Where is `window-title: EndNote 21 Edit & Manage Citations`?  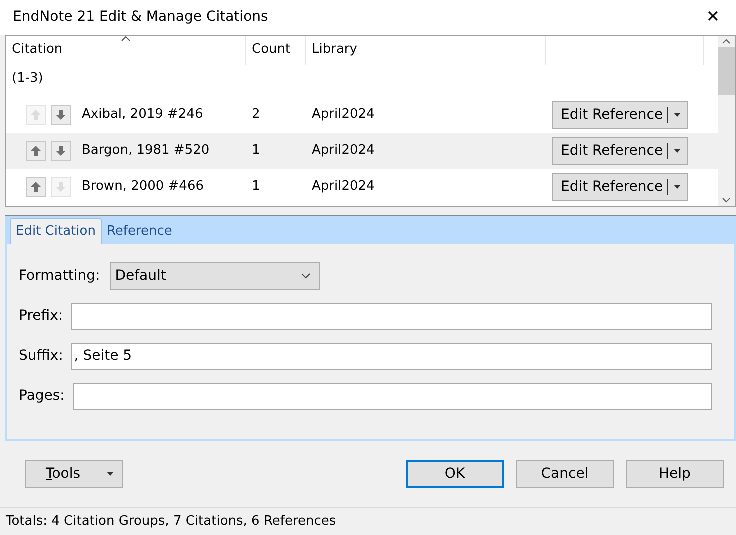
window-title: EndNote 21 Edit & Manage Citations is located at coordinates (140, 17).